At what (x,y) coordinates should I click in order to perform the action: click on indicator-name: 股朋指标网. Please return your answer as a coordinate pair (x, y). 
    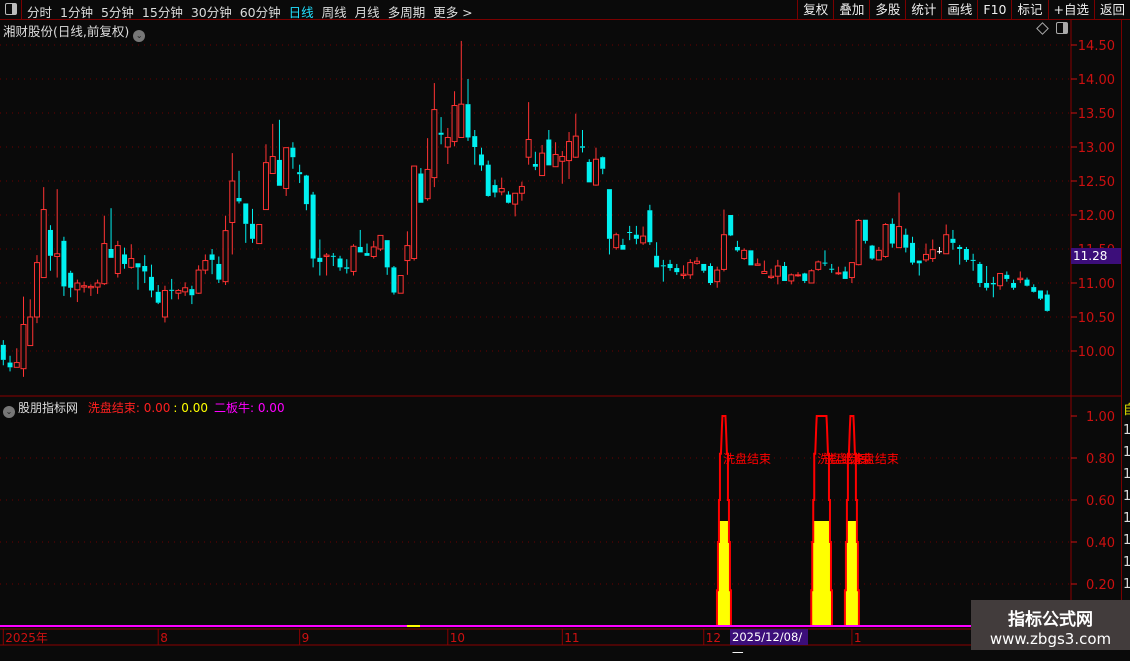
    Looking at the image, I should click on (48, 408).